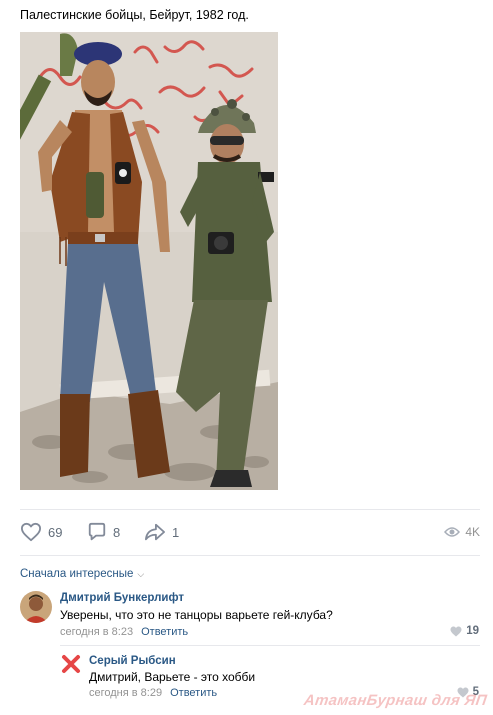 This screenshot has width=493, height=715. Describe the element at coordinates (141, 573) in the screenshot. I see `chevron-down-icon: ⌵` at that location.